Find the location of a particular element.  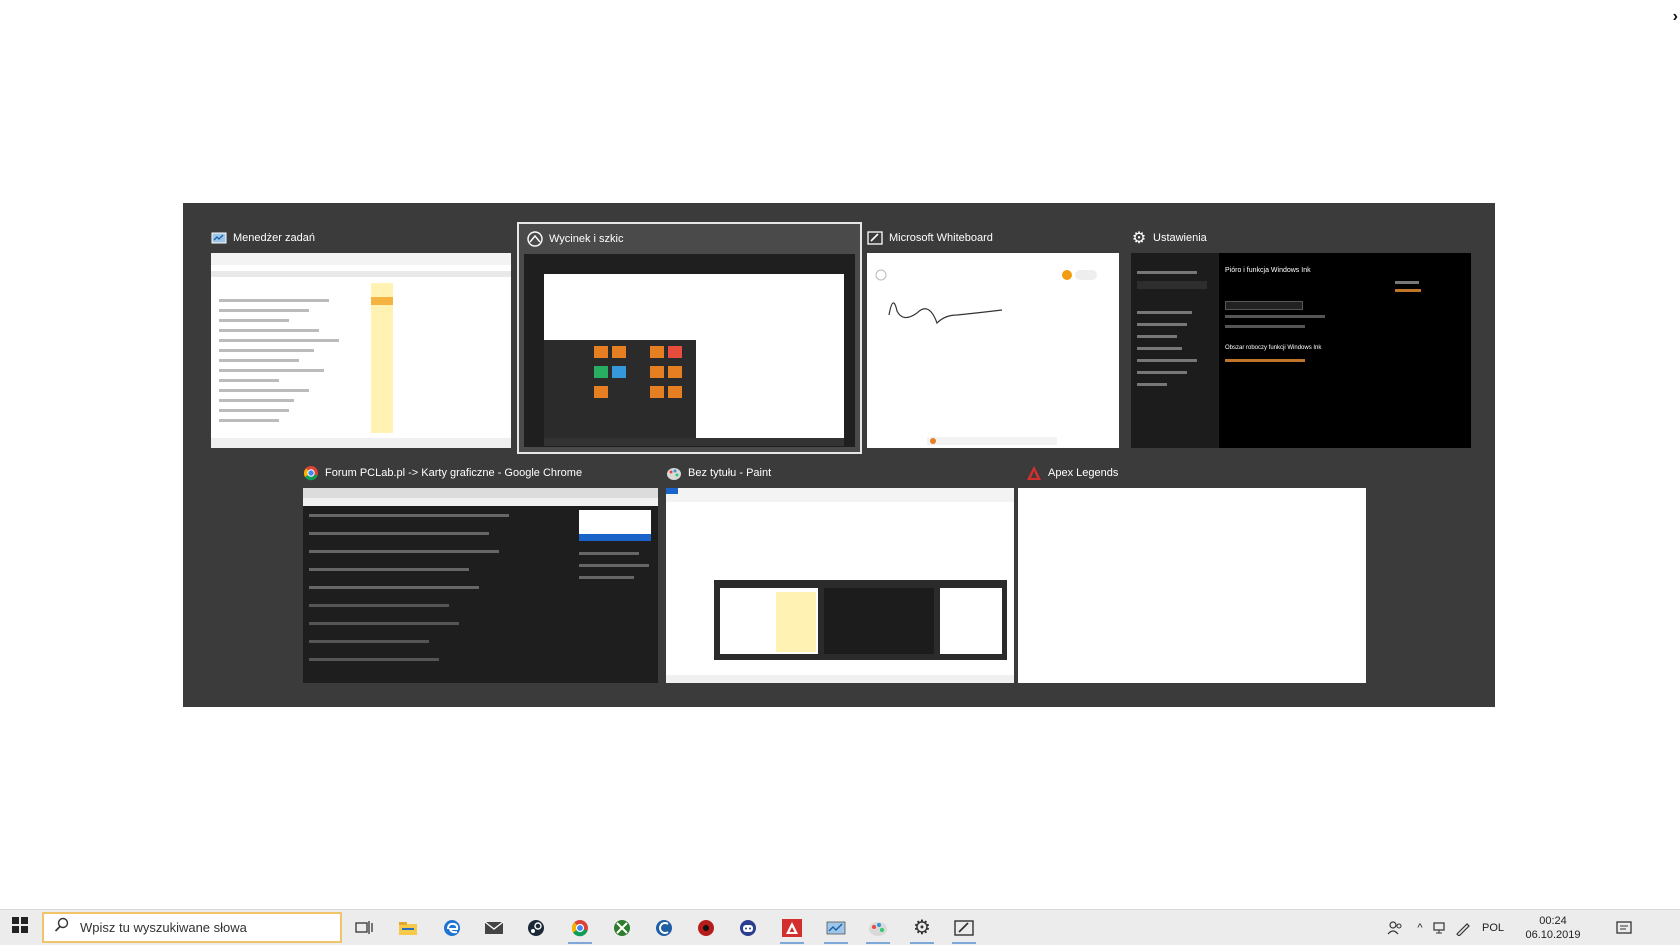

apex-legends-thumbnail is located at coordinates (1192, 585).